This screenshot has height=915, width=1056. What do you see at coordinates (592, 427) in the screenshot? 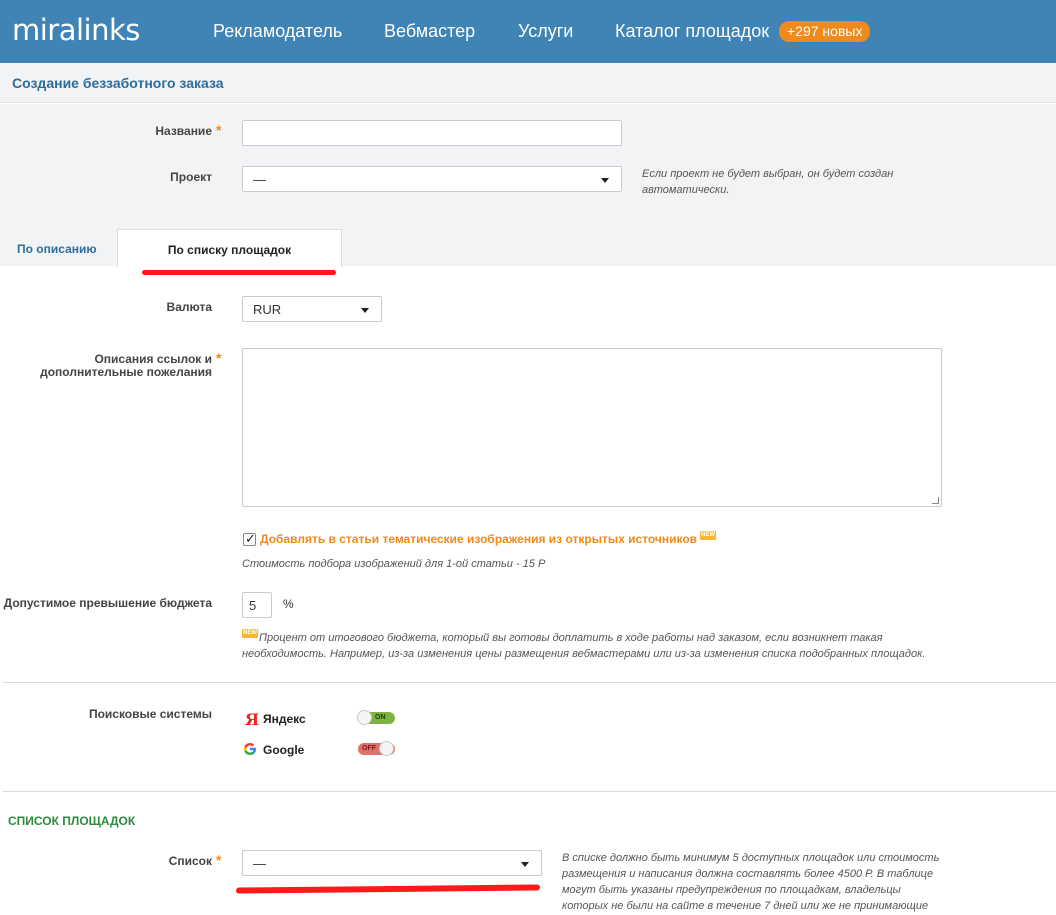
I see `links-description-textarea` at bounding box center [592, 427].